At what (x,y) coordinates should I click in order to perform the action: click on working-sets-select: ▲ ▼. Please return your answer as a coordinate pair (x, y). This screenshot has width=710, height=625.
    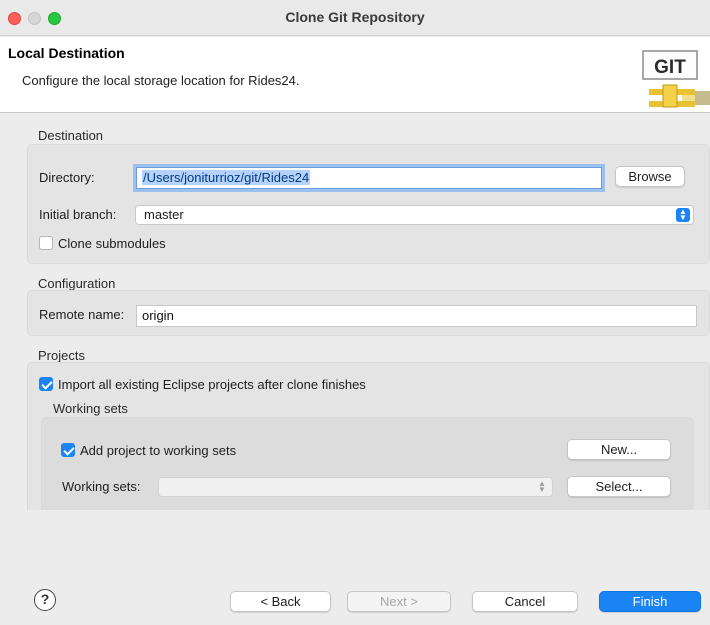
    Looking at the image, I should click on (355, 487).